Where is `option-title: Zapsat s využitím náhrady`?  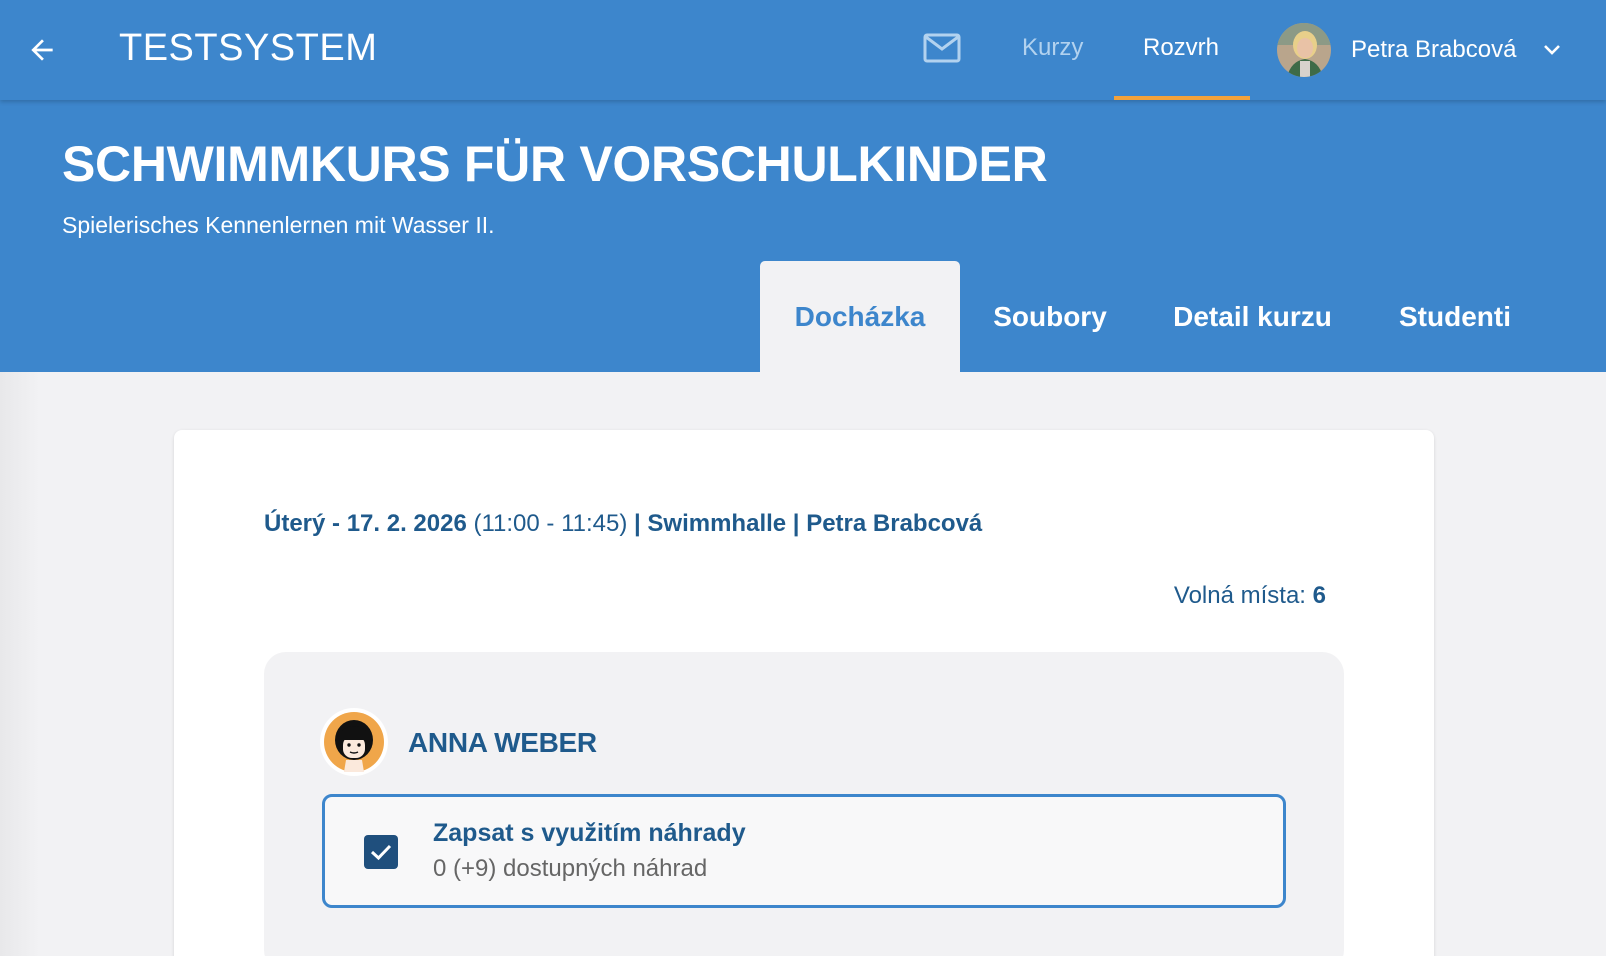 option-title: Zapsat s využitím náhrady is located at coordinates (589, 833).